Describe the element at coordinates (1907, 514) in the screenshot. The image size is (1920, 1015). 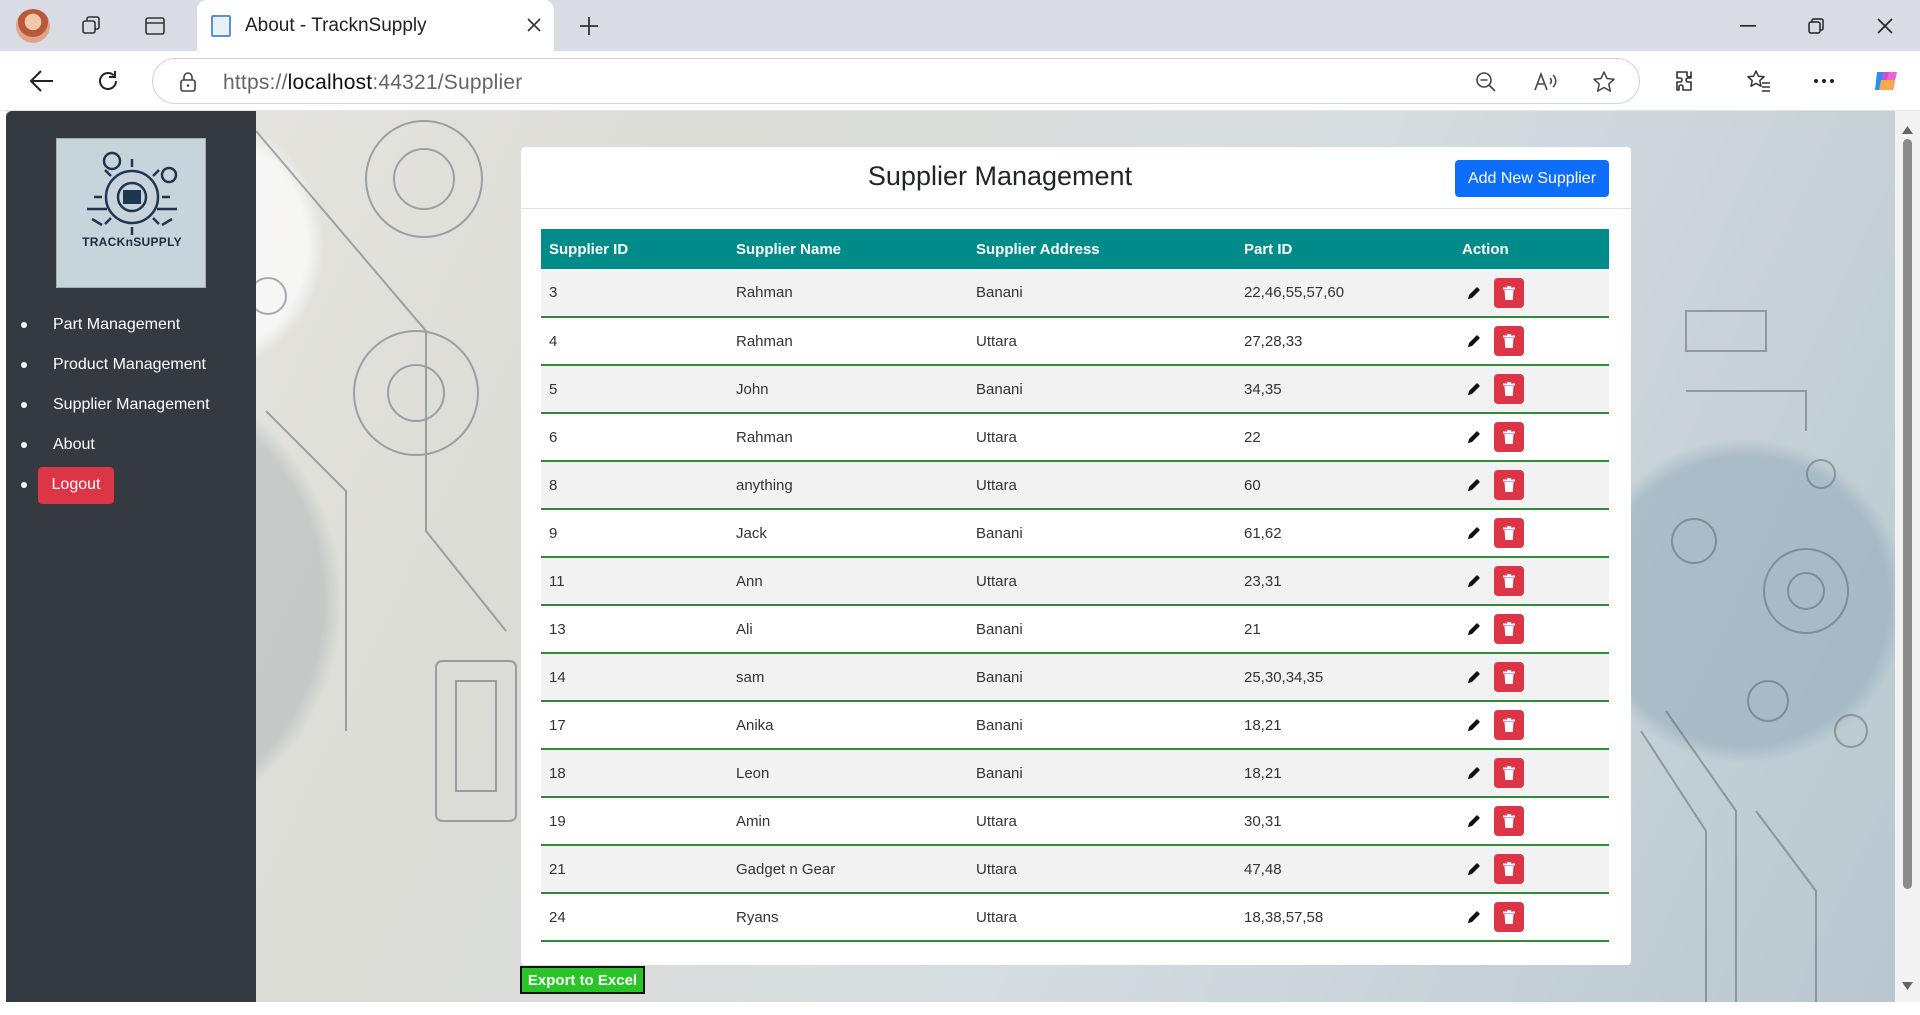
I see `scrollbar-thumb` at that location.